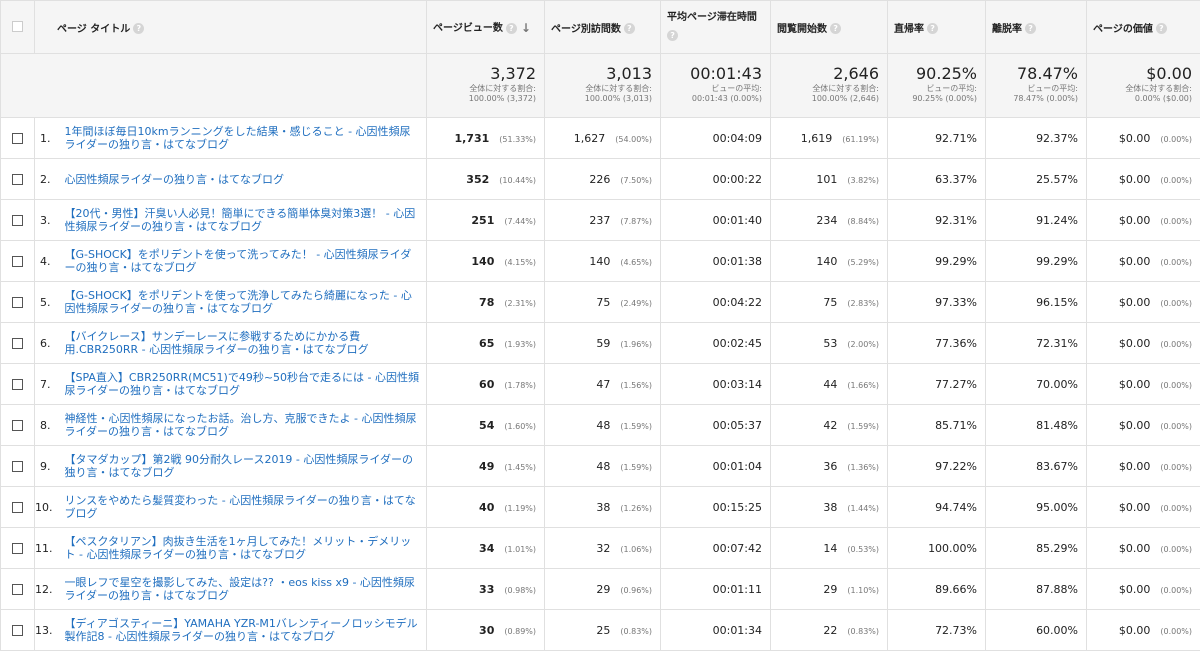 This screenshot has height=651, width=1200. I want to click on select-all-cell, so click(18, 27).